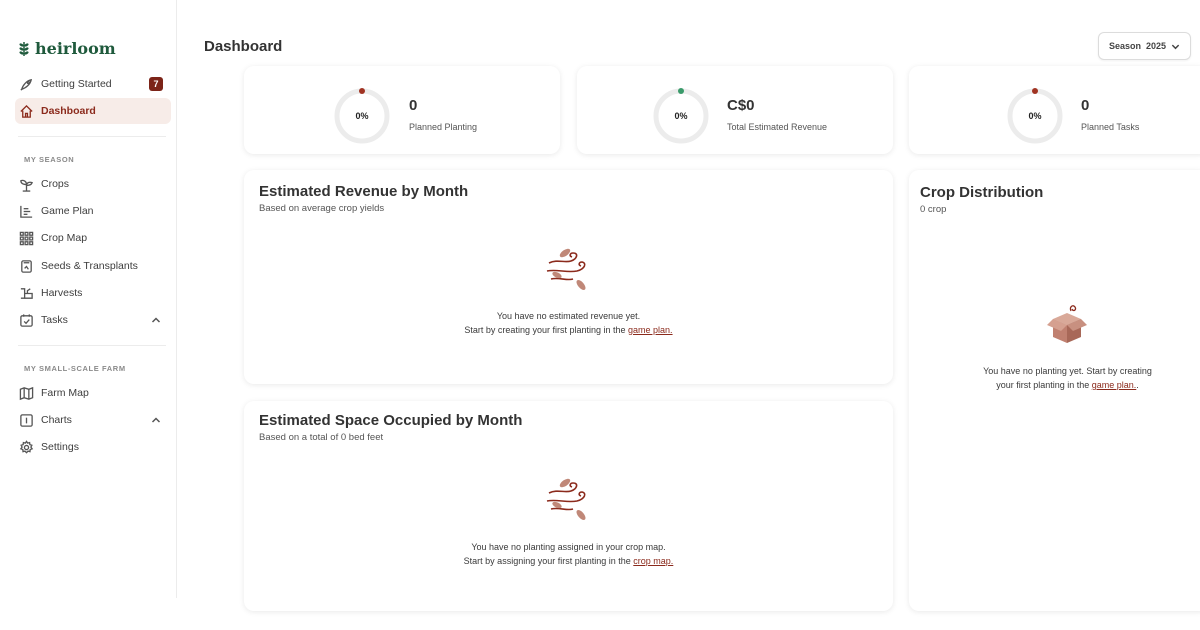  I want to click on sidebar-item-crops: Crops, so click(93, 184).